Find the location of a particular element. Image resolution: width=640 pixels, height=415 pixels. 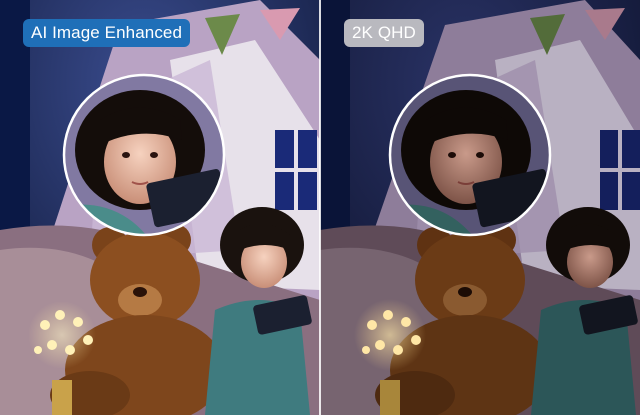

qhd-label-badge: 2K QHD is located at coordinates (384, 33).